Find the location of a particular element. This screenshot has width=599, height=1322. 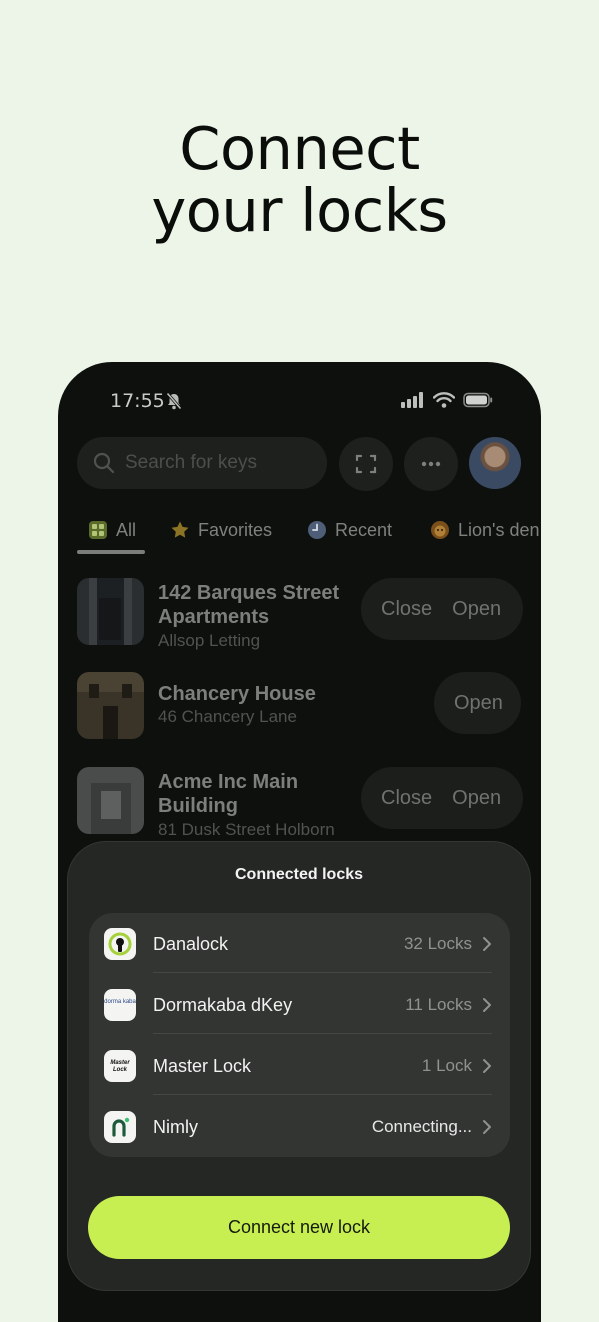

lock-item-danalock: Danalock 32 Locks is located at coordinates (299, 943).